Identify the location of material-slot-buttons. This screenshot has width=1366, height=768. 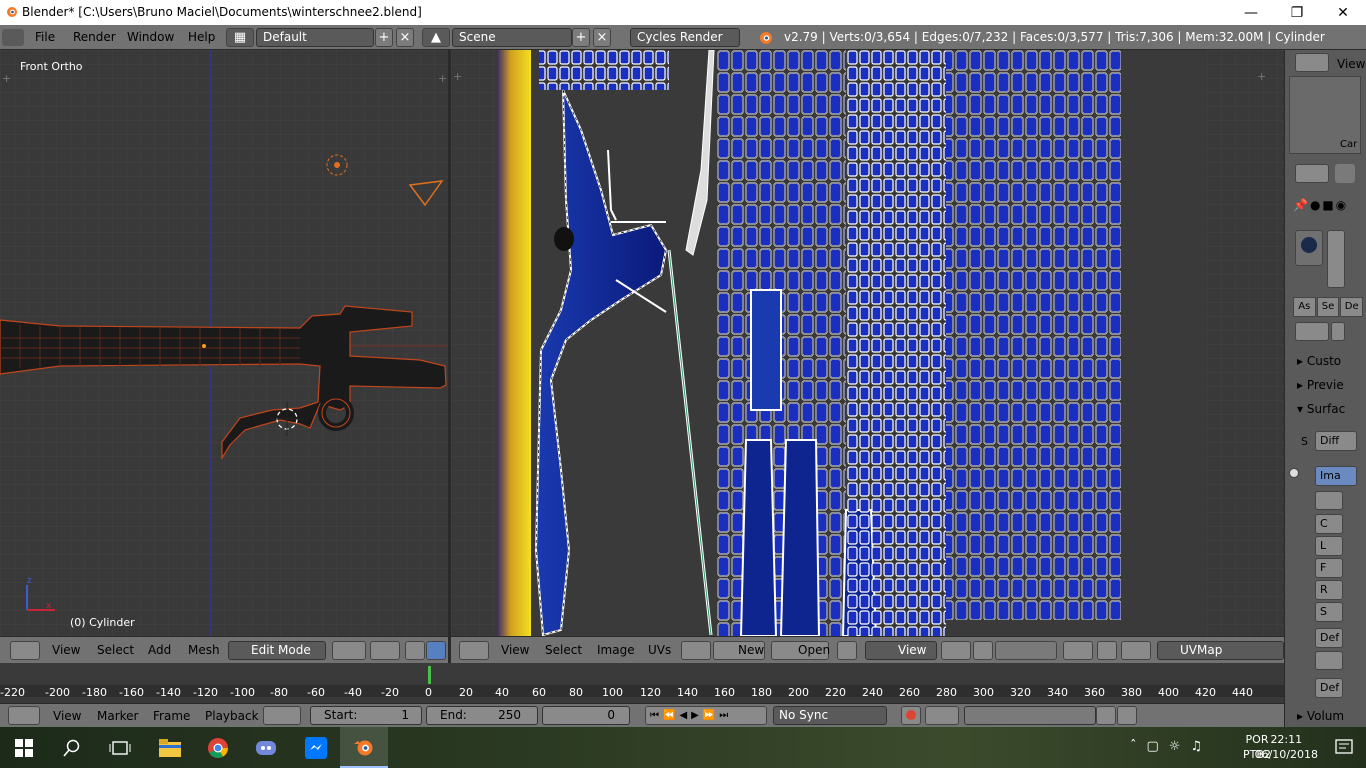
(1336, 259).